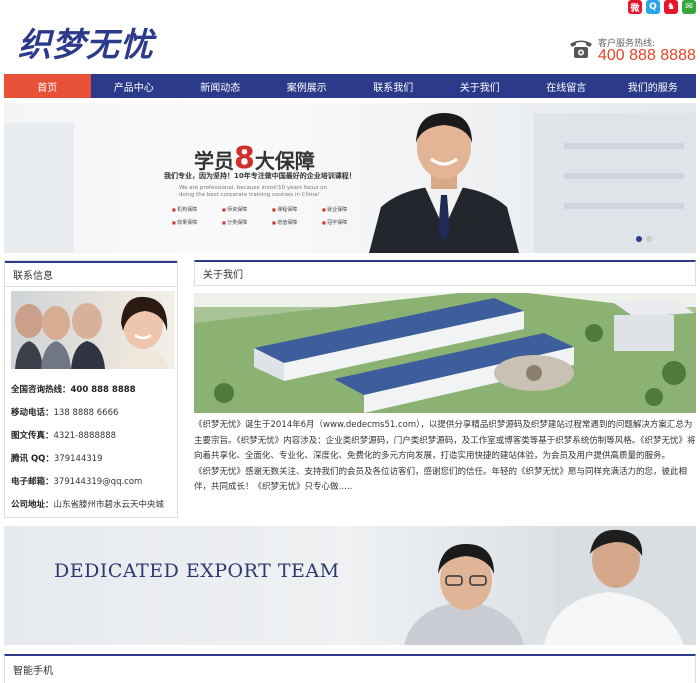 This screenshot has height=683, width=700. Describe the element at coordinates (86, 42) in the screenshot. I see `site-logo: 织梦无忧` at that location.